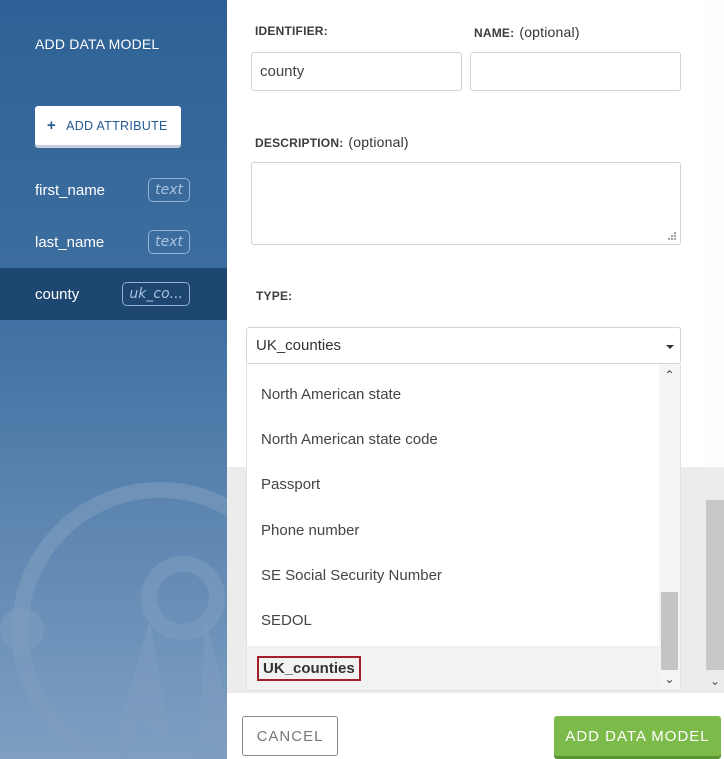 The height and width of the screenshot is (759, 724). I want to click on description-textarea, so click(466, 203).